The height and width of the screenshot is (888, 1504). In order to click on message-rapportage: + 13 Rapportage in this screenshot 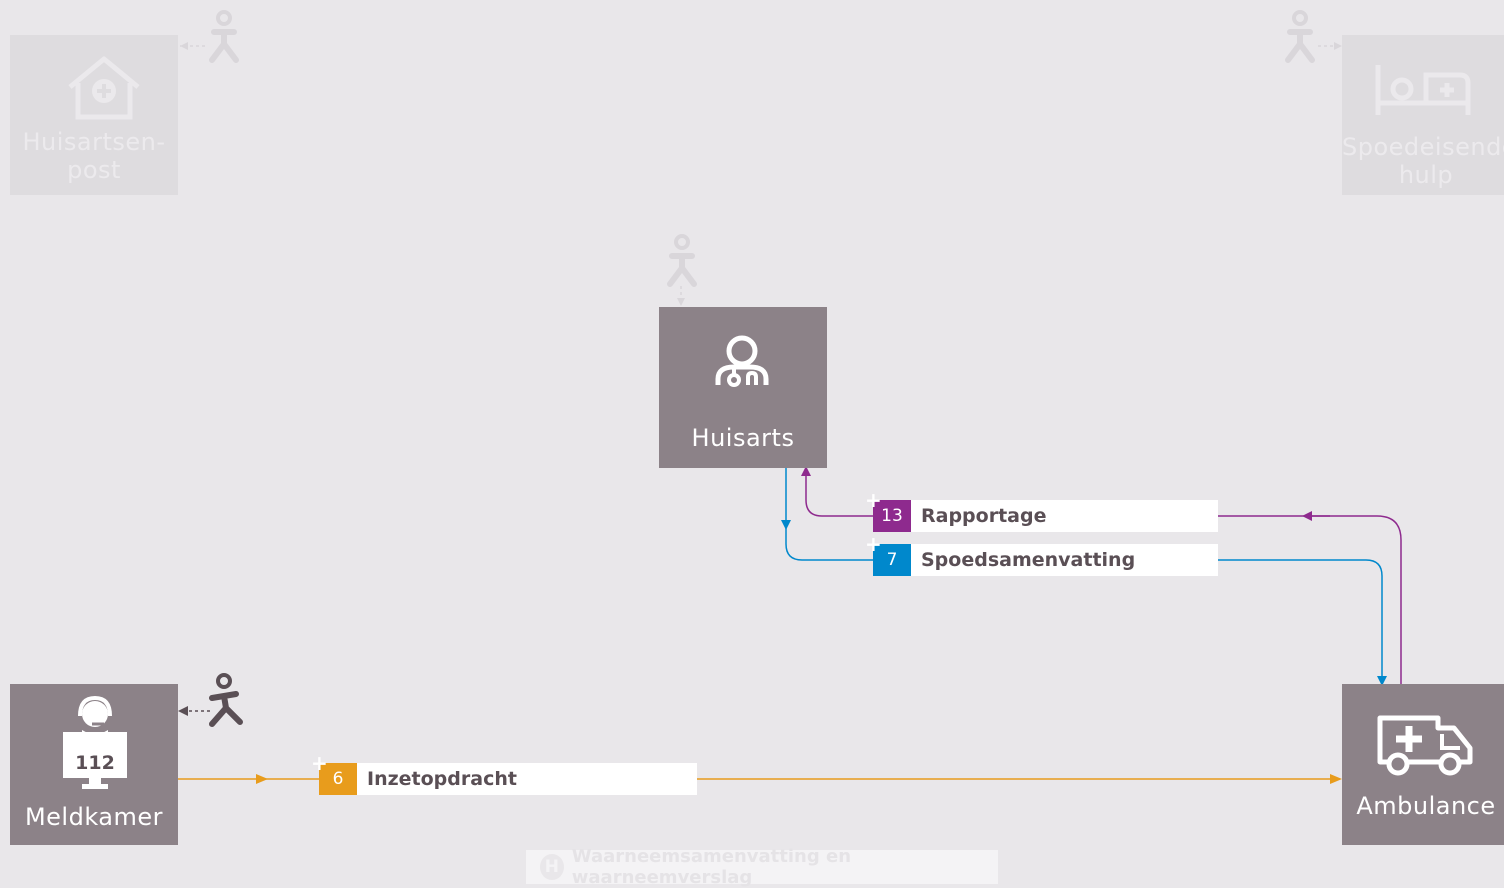, I will do `click(1041, 511)`.